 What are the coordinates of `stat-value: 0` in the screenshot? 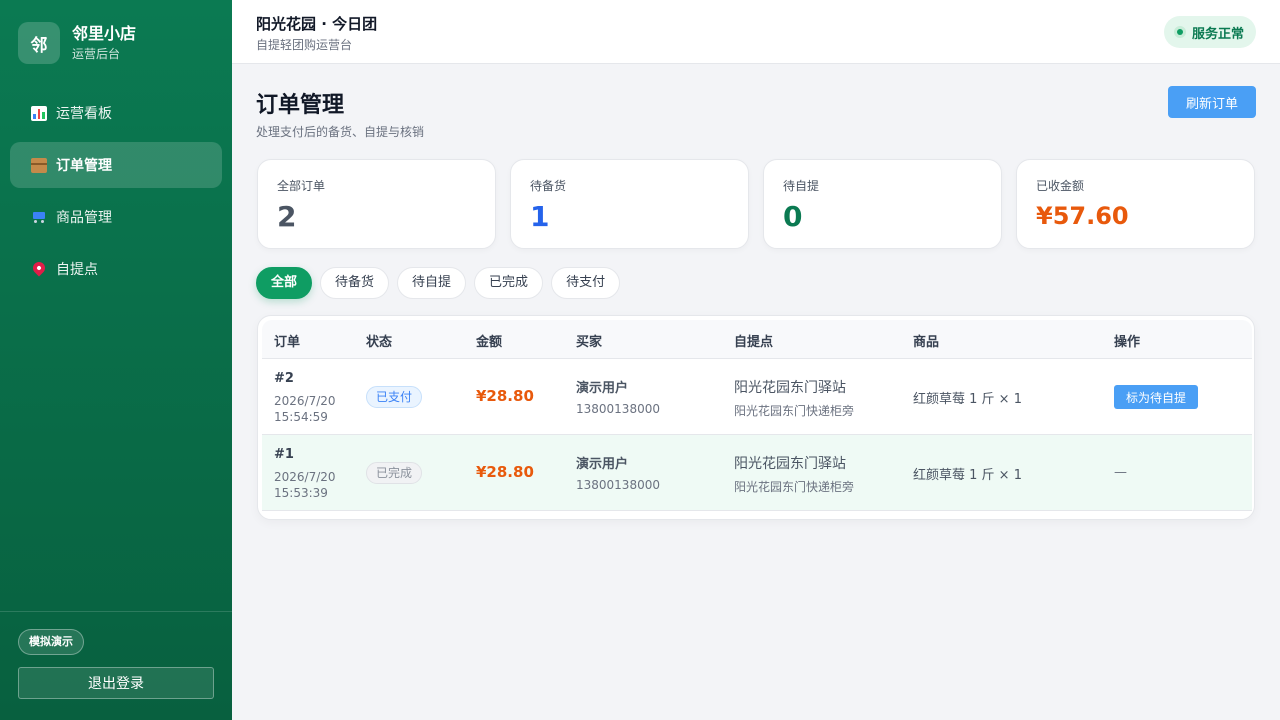 It's located at (793, 216).